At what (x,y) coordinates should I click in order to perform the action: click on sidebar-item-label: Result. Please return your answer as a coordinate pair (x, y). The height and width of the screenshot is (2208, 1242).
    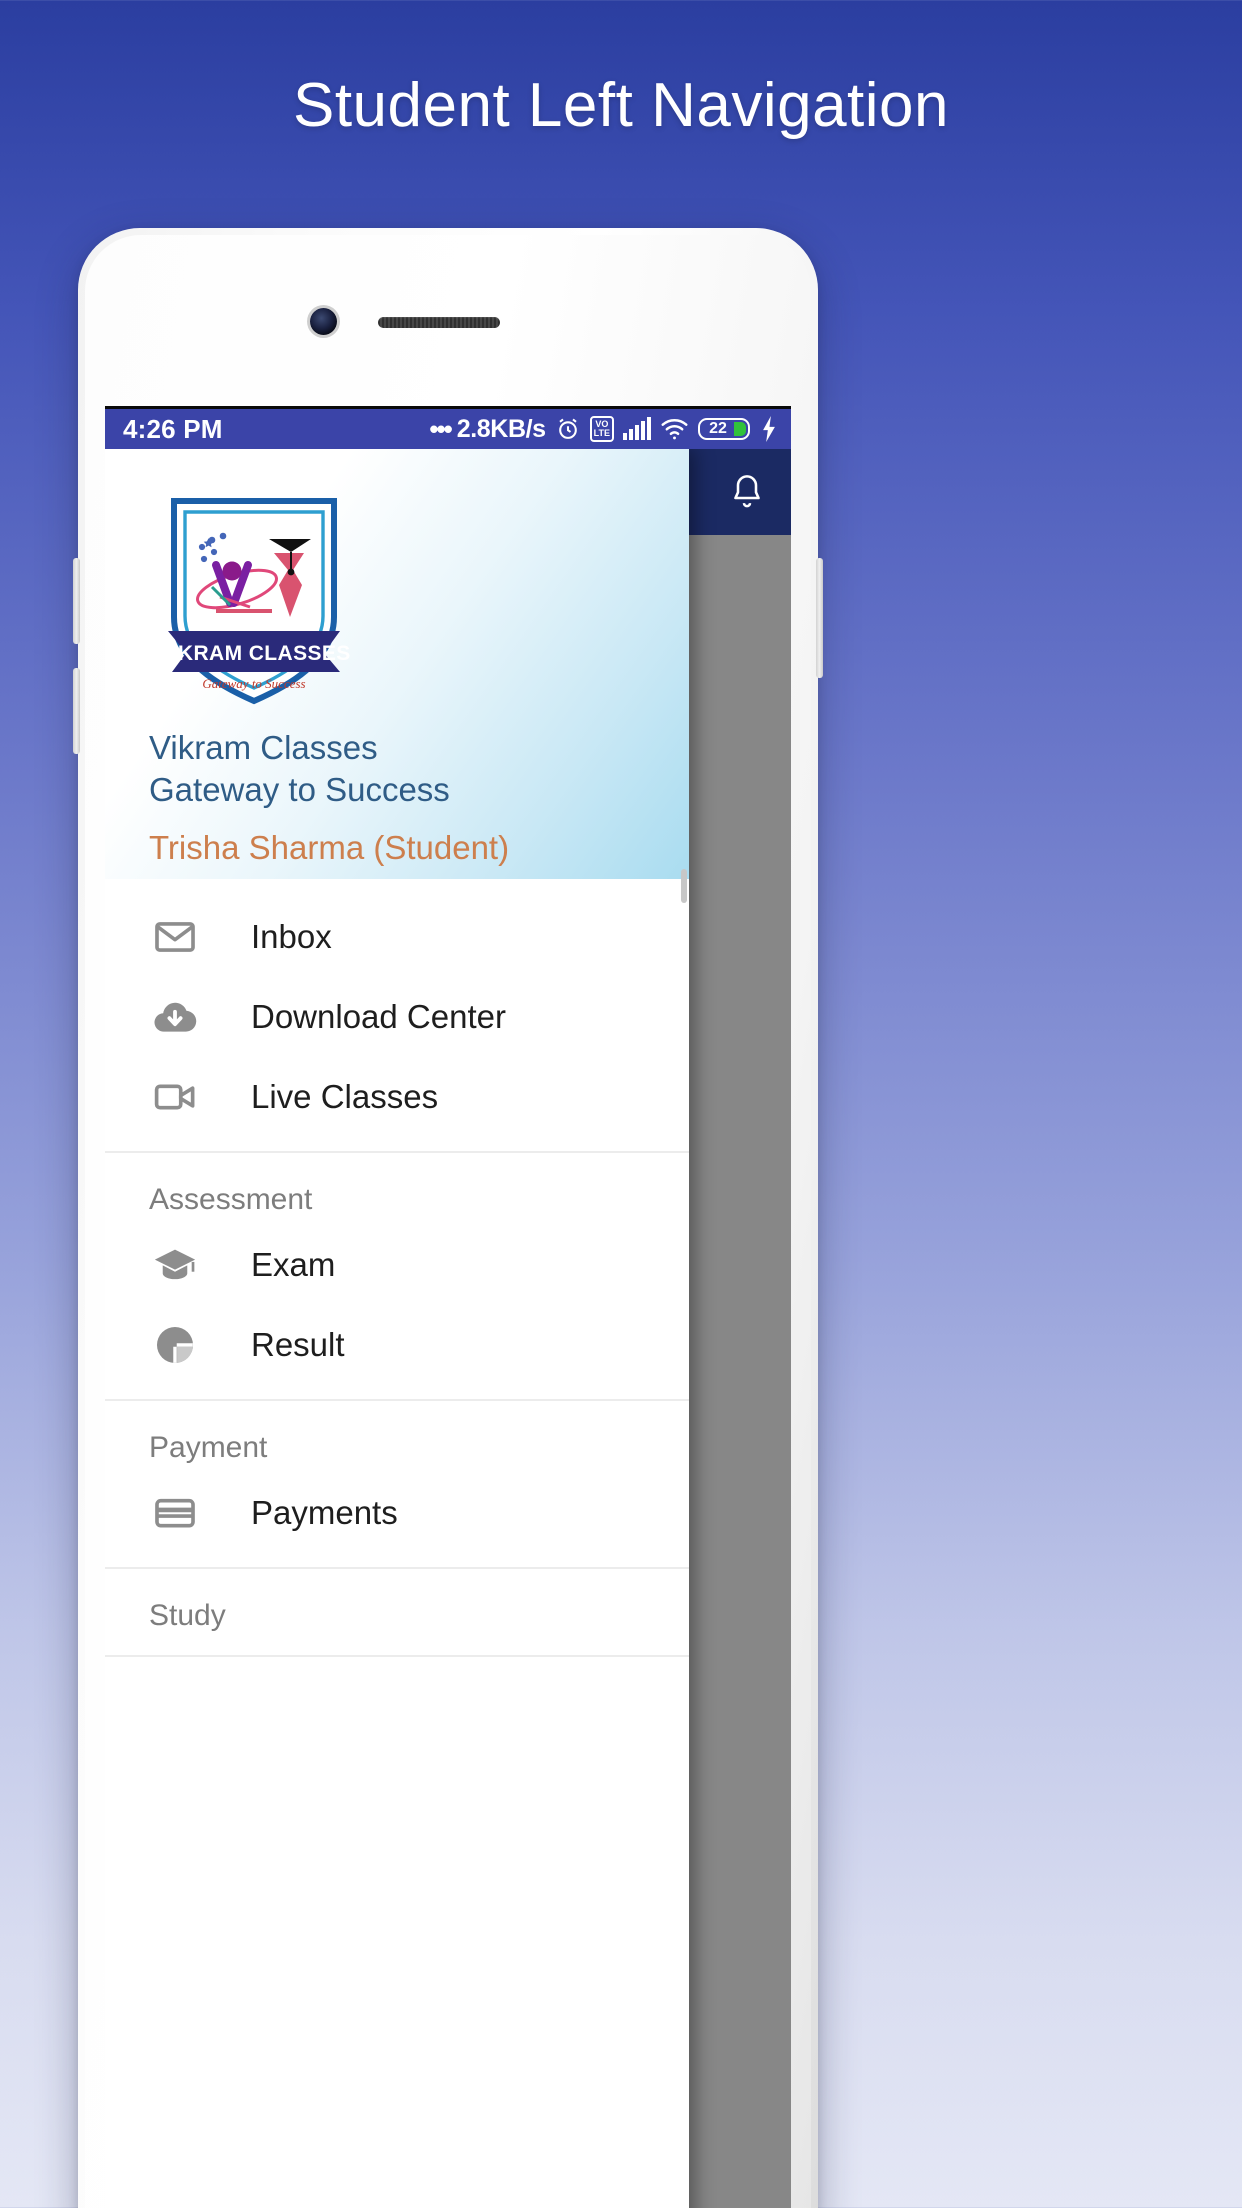
    Looking at the image, I should click on (298, 1344).